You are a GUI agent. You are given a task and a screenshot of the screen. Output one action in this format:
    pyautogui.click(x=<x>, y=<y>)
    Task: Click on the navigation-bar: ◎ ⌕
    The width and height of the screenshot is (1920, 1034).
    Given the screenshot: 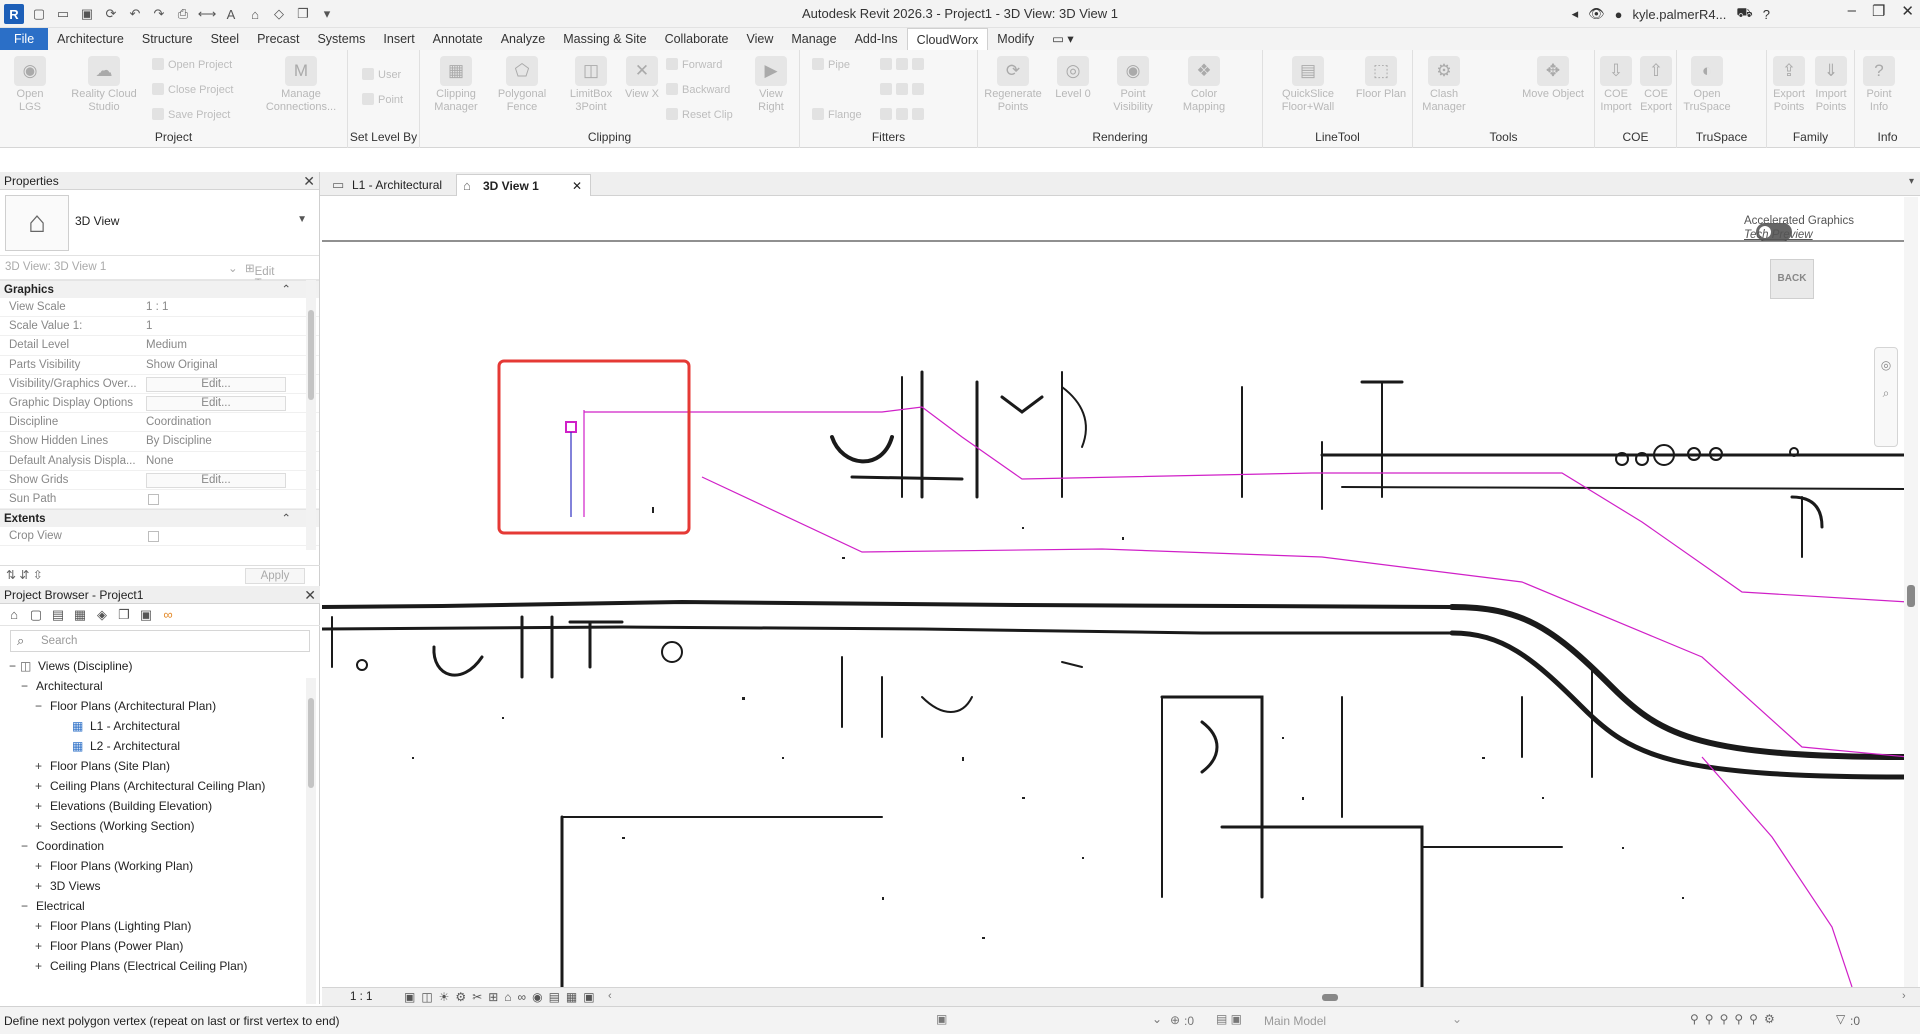 What is the action you would take?
    pyautogui.click(x=1886, y=397)
    